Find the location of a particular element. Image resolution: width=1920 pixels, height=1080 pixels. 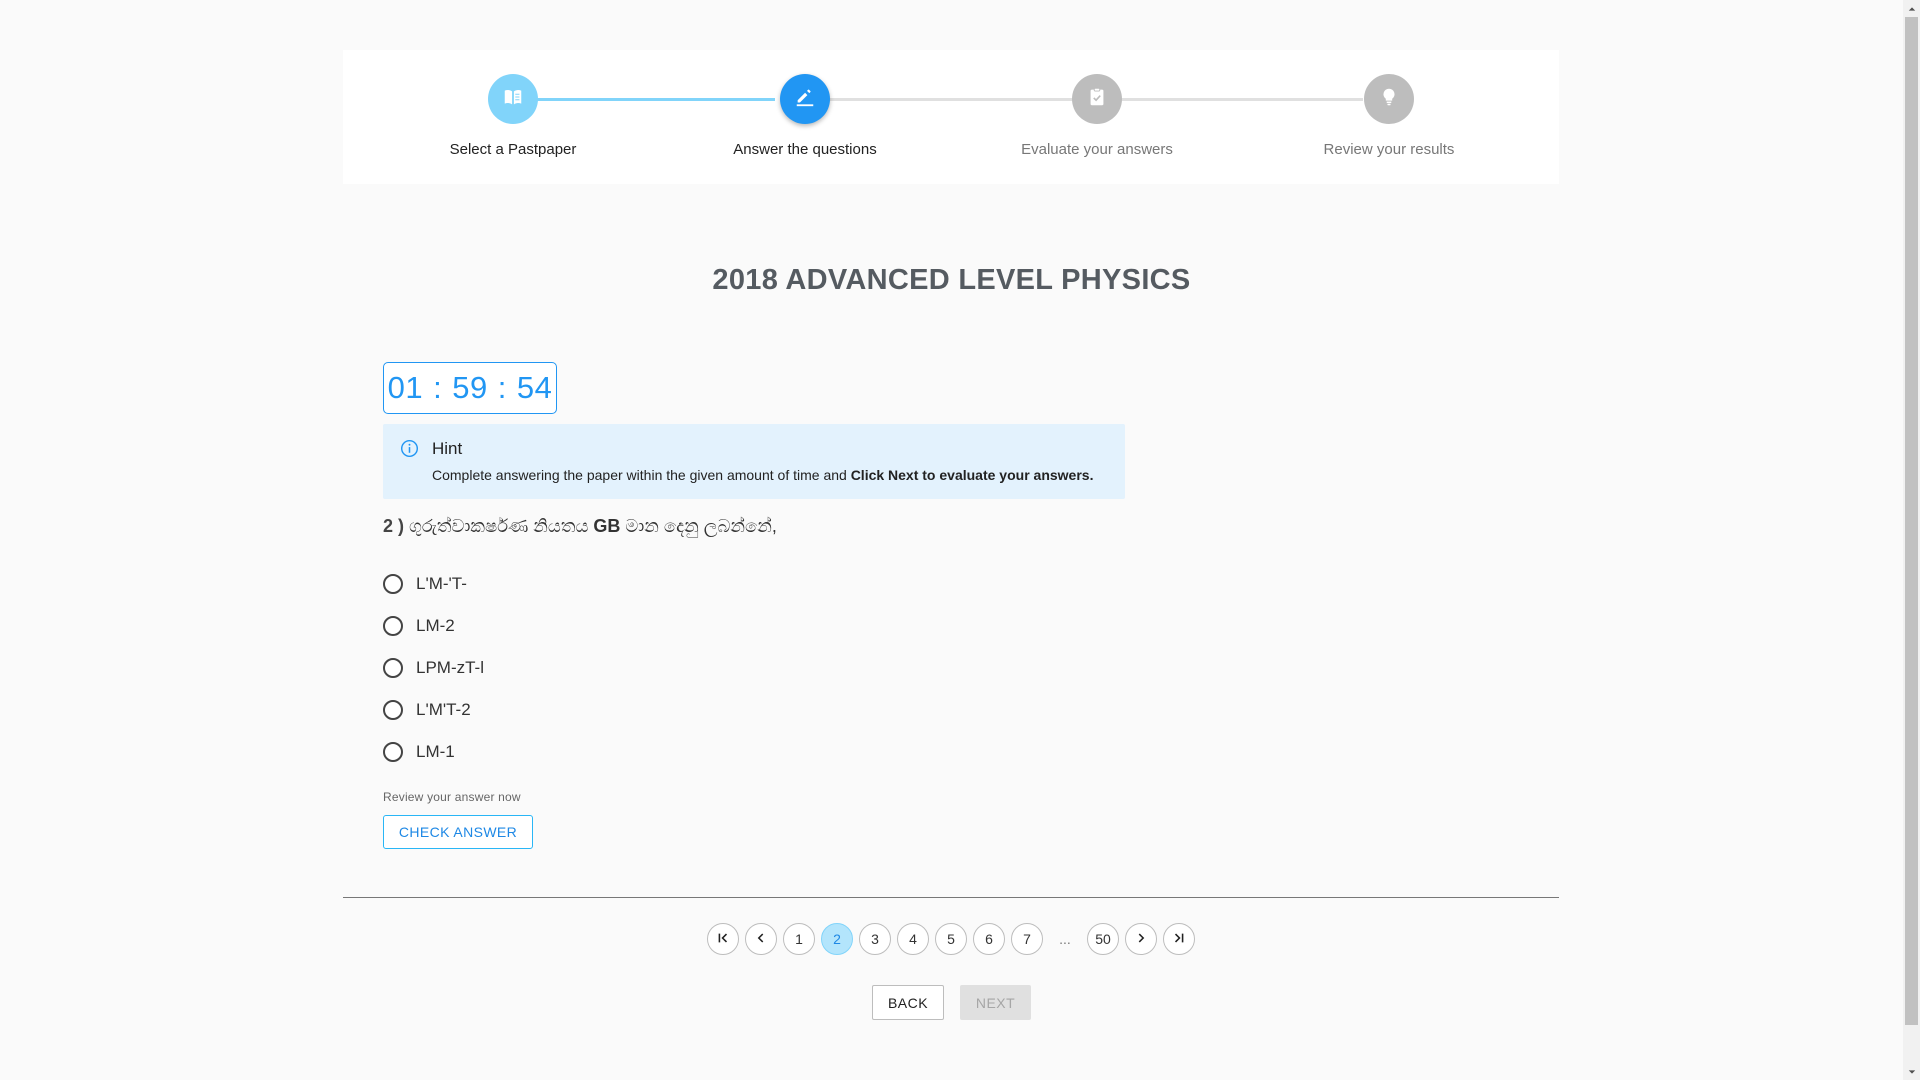

timer-hours: 01 is located at coordinates (405, 387).